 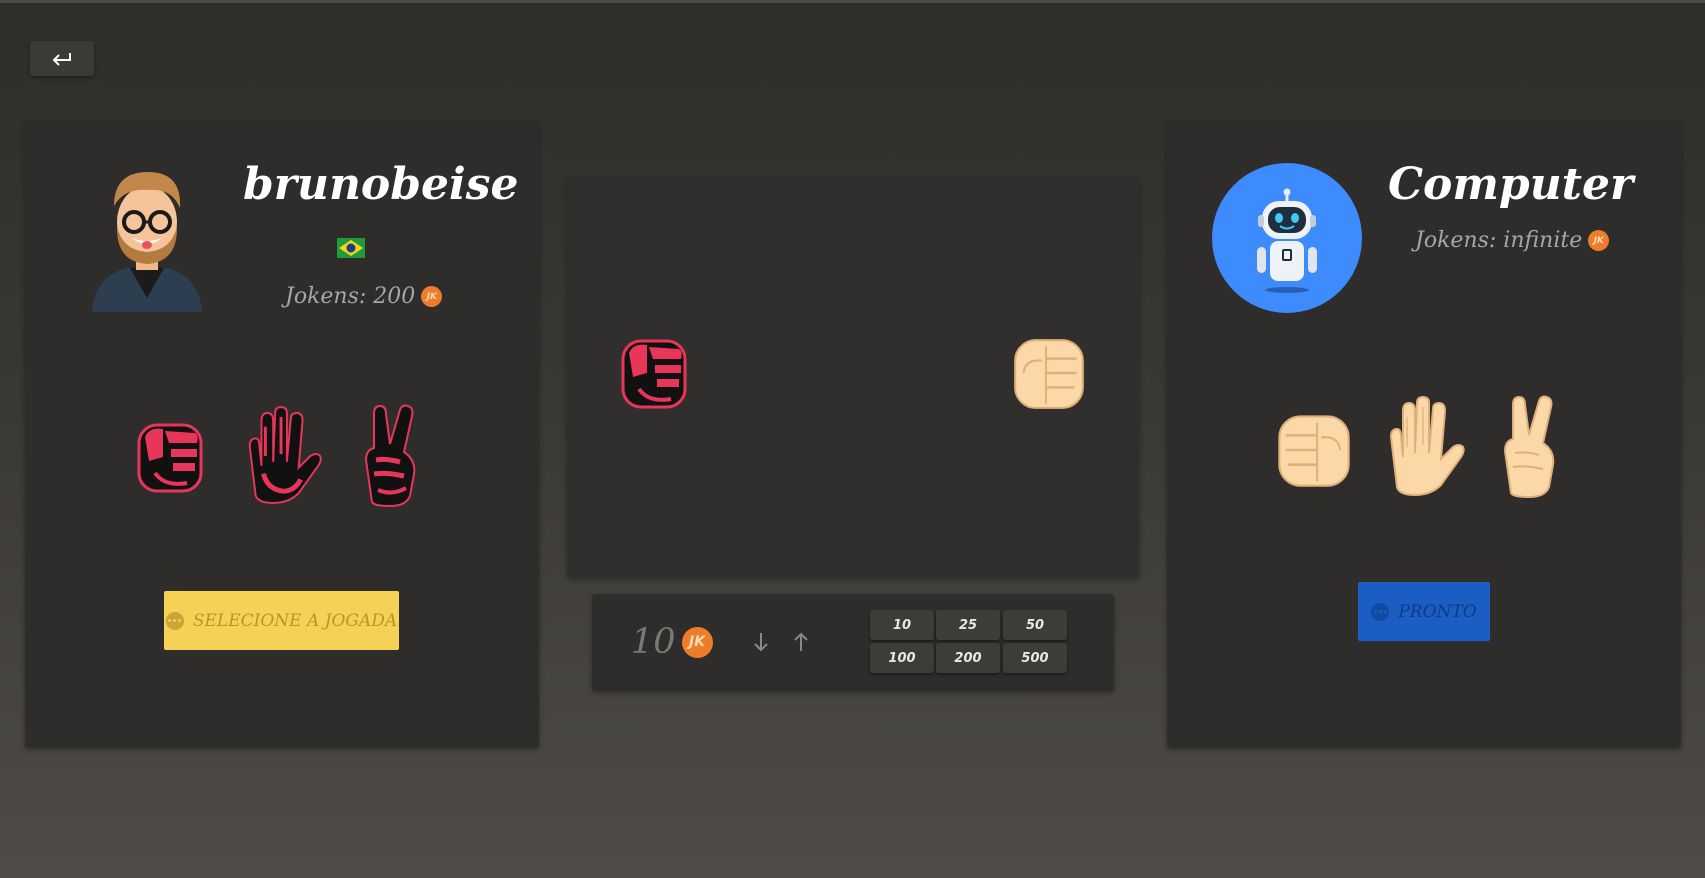 What do you see at coordinates (1049, 374) in the screenshot?
I see `arena-computer-hand` at bounding box center [1049, 374].